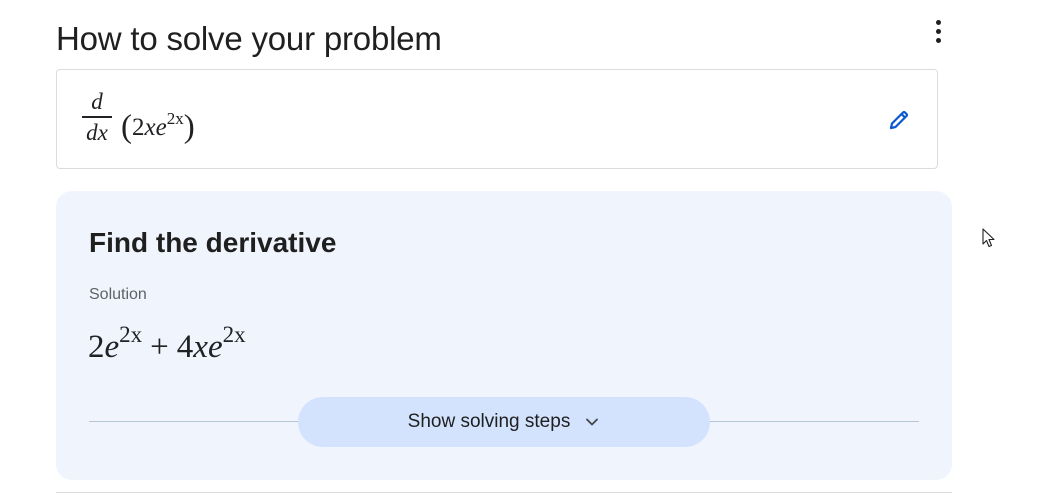 Image resolution: width=1050 pixels, height=500 pixels. Describe the element at coordinates (234, 334) in the screenshot. I see `term2-exponent: 2x` at that location.